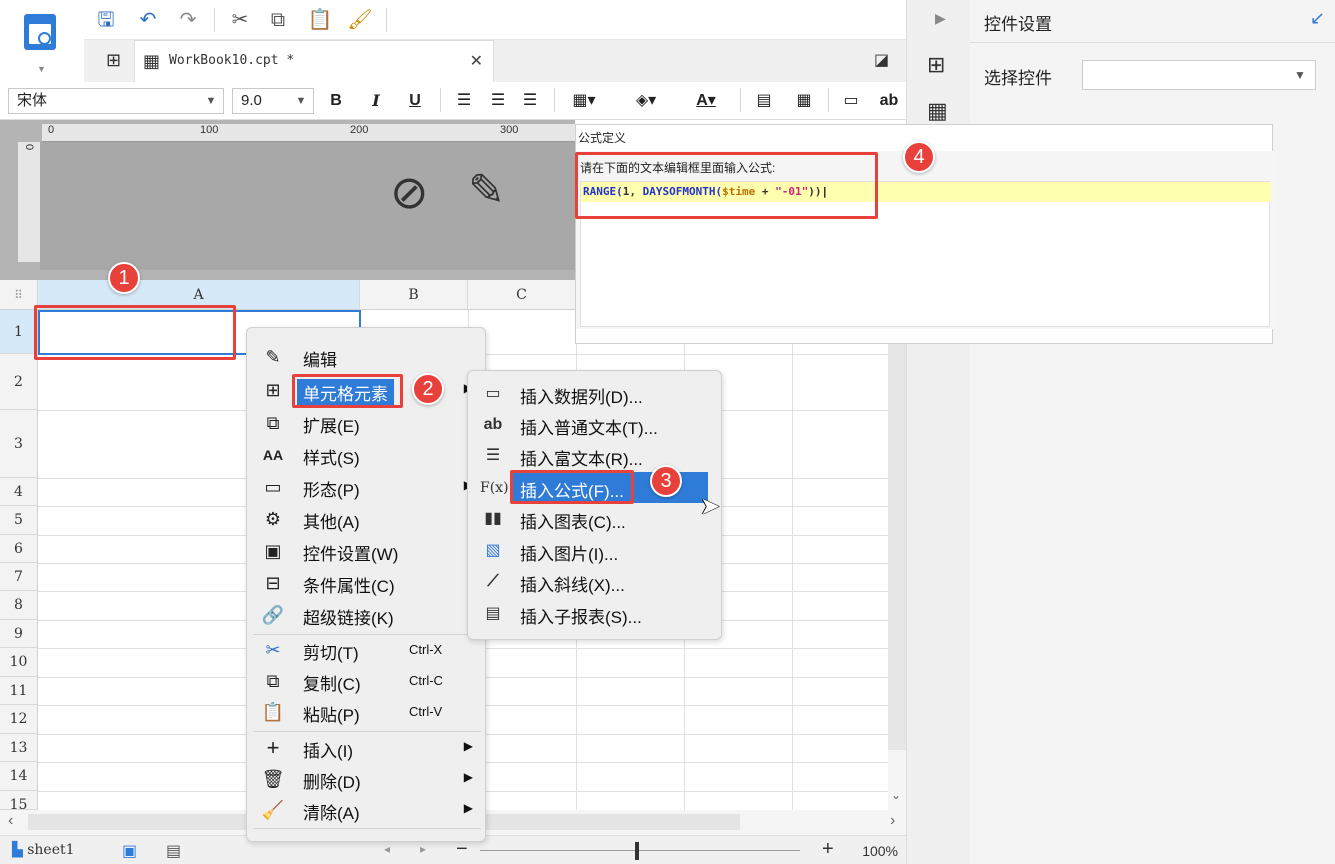 The height and width of the screenshot is (864, 1335). What do you see at coordinates (764, 101) in the screenshot?
I see `merge-cells-icon: ▤` at bounding box center [764, 101].